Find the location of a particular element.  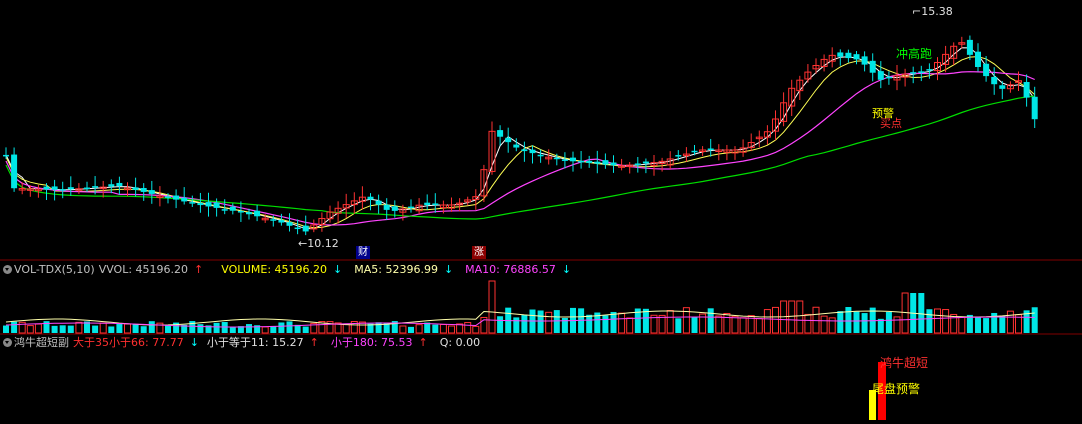

signal-bull-short: 鸿牛超短 is located at coordinates (904, 363).